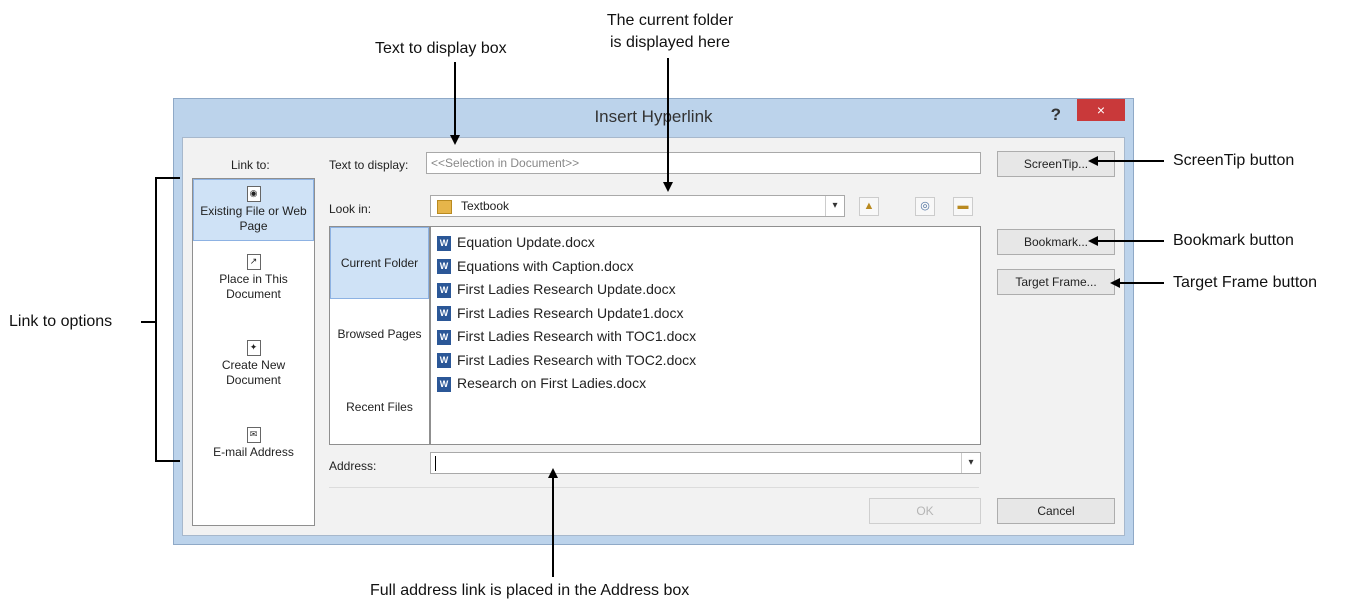  I want to click on list-item: W First Ladies Research Update.docx, so click(705, 290).